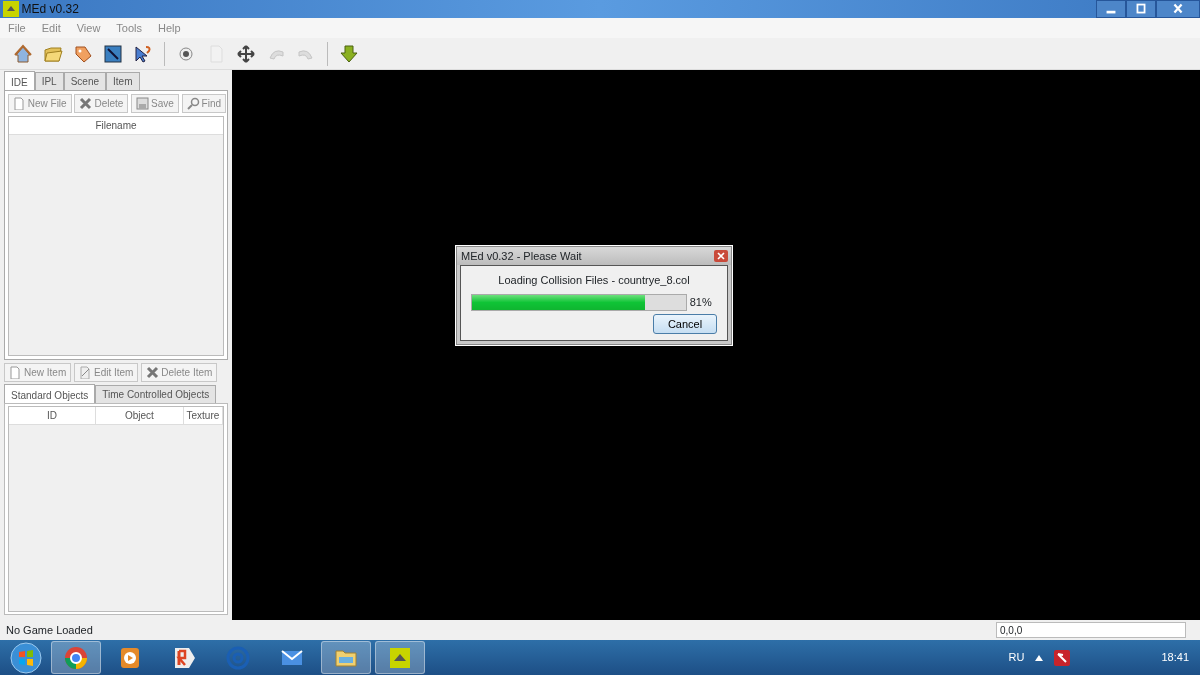 This screenshot has width=1200, height=675. What do you see at coordinates (1062, 657) in the screenshot?
I see `tray-app-icon` at bounding box center [1062, 657].